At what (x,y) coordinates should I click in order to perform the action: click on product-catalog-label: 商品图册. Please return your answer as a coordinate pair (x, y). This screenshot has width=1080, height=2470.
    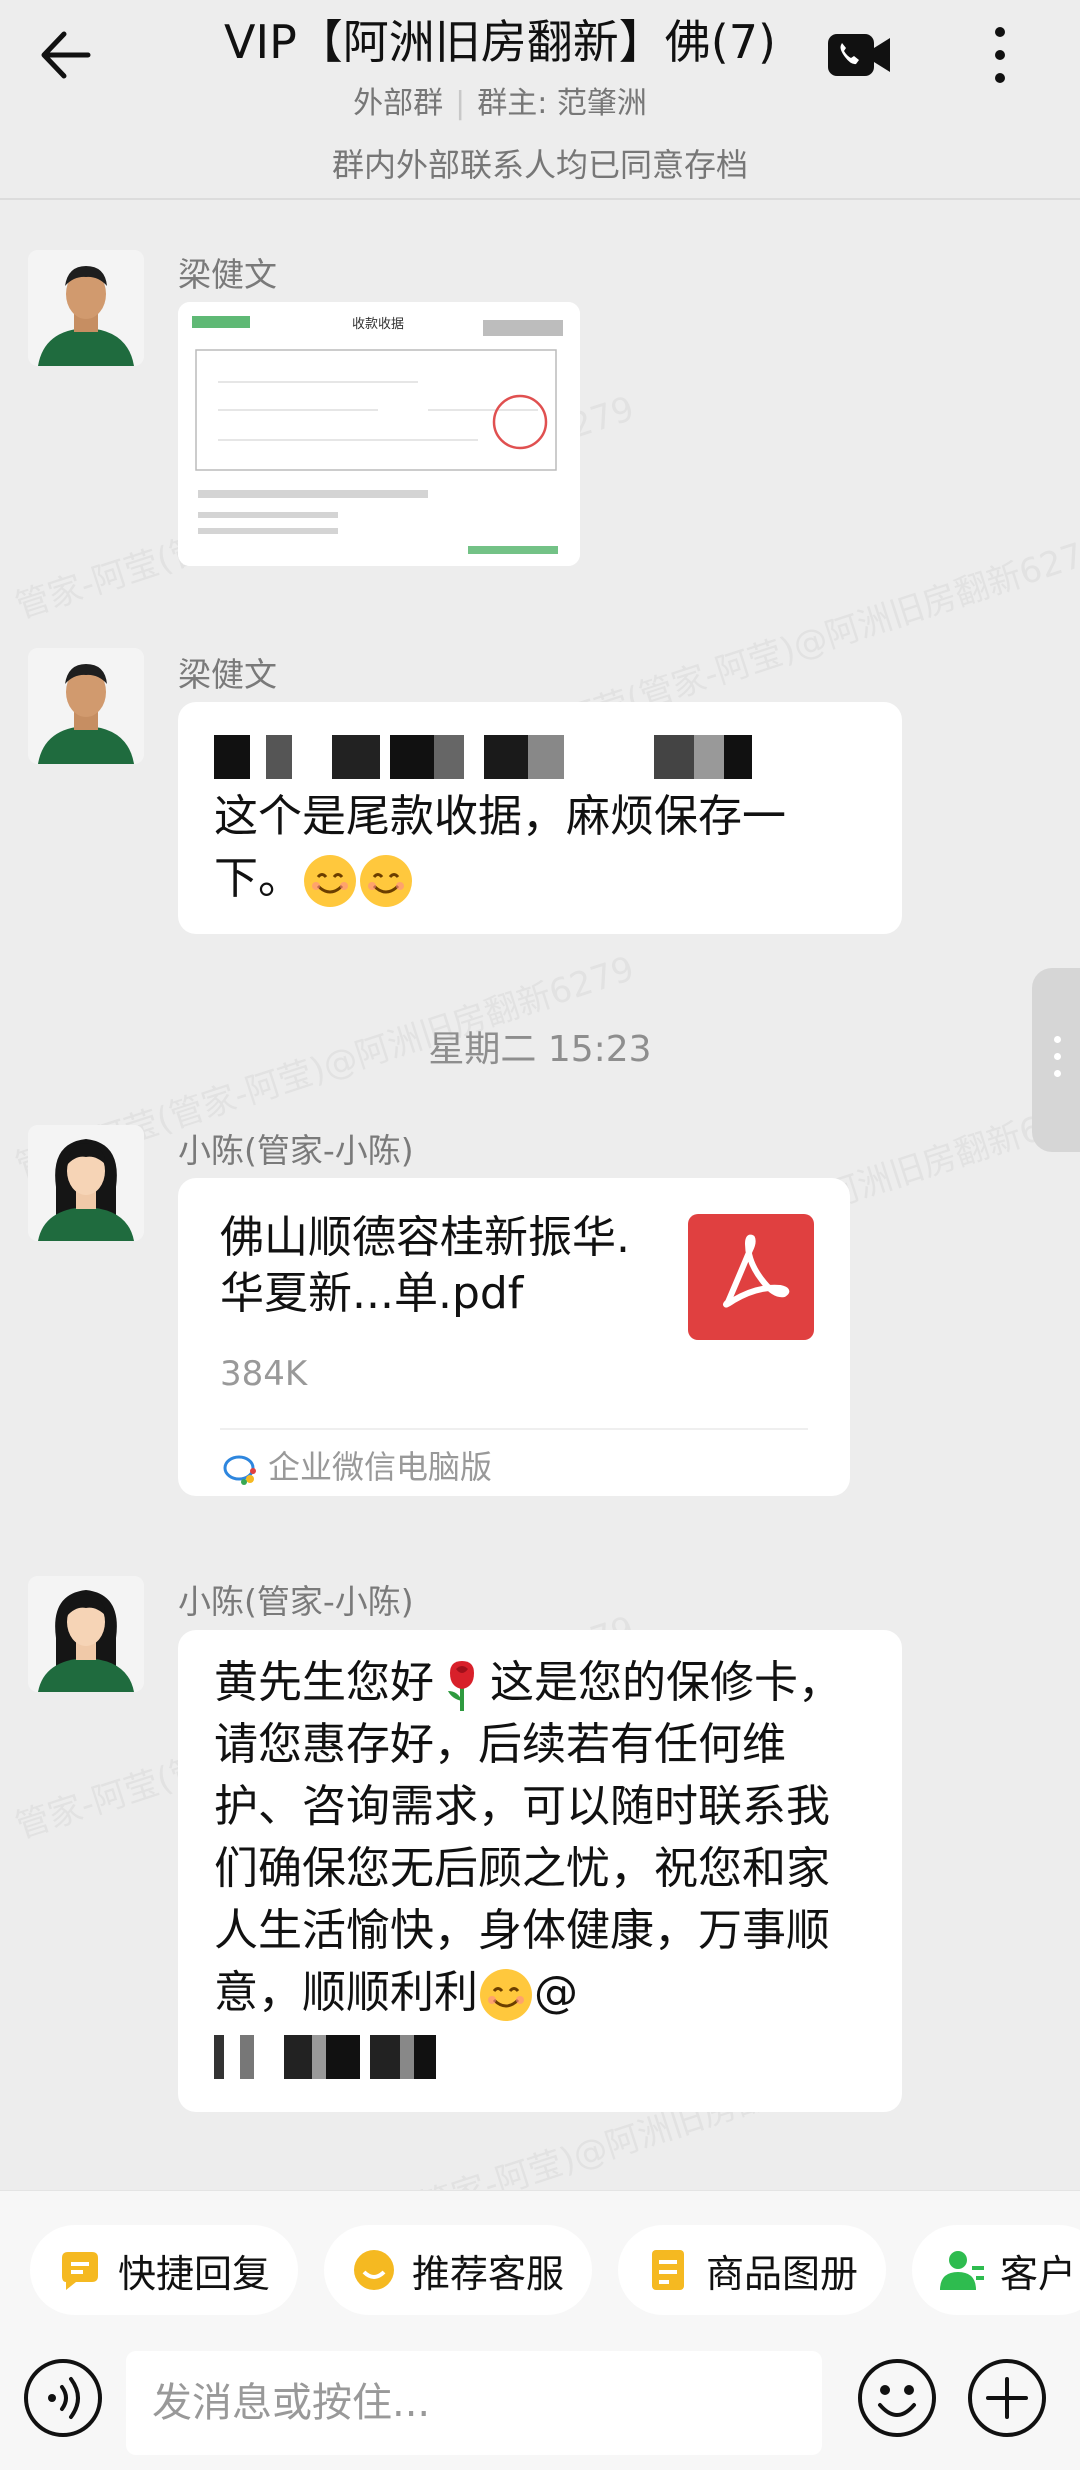
    Looking at the image, I should click on (782, 2273).